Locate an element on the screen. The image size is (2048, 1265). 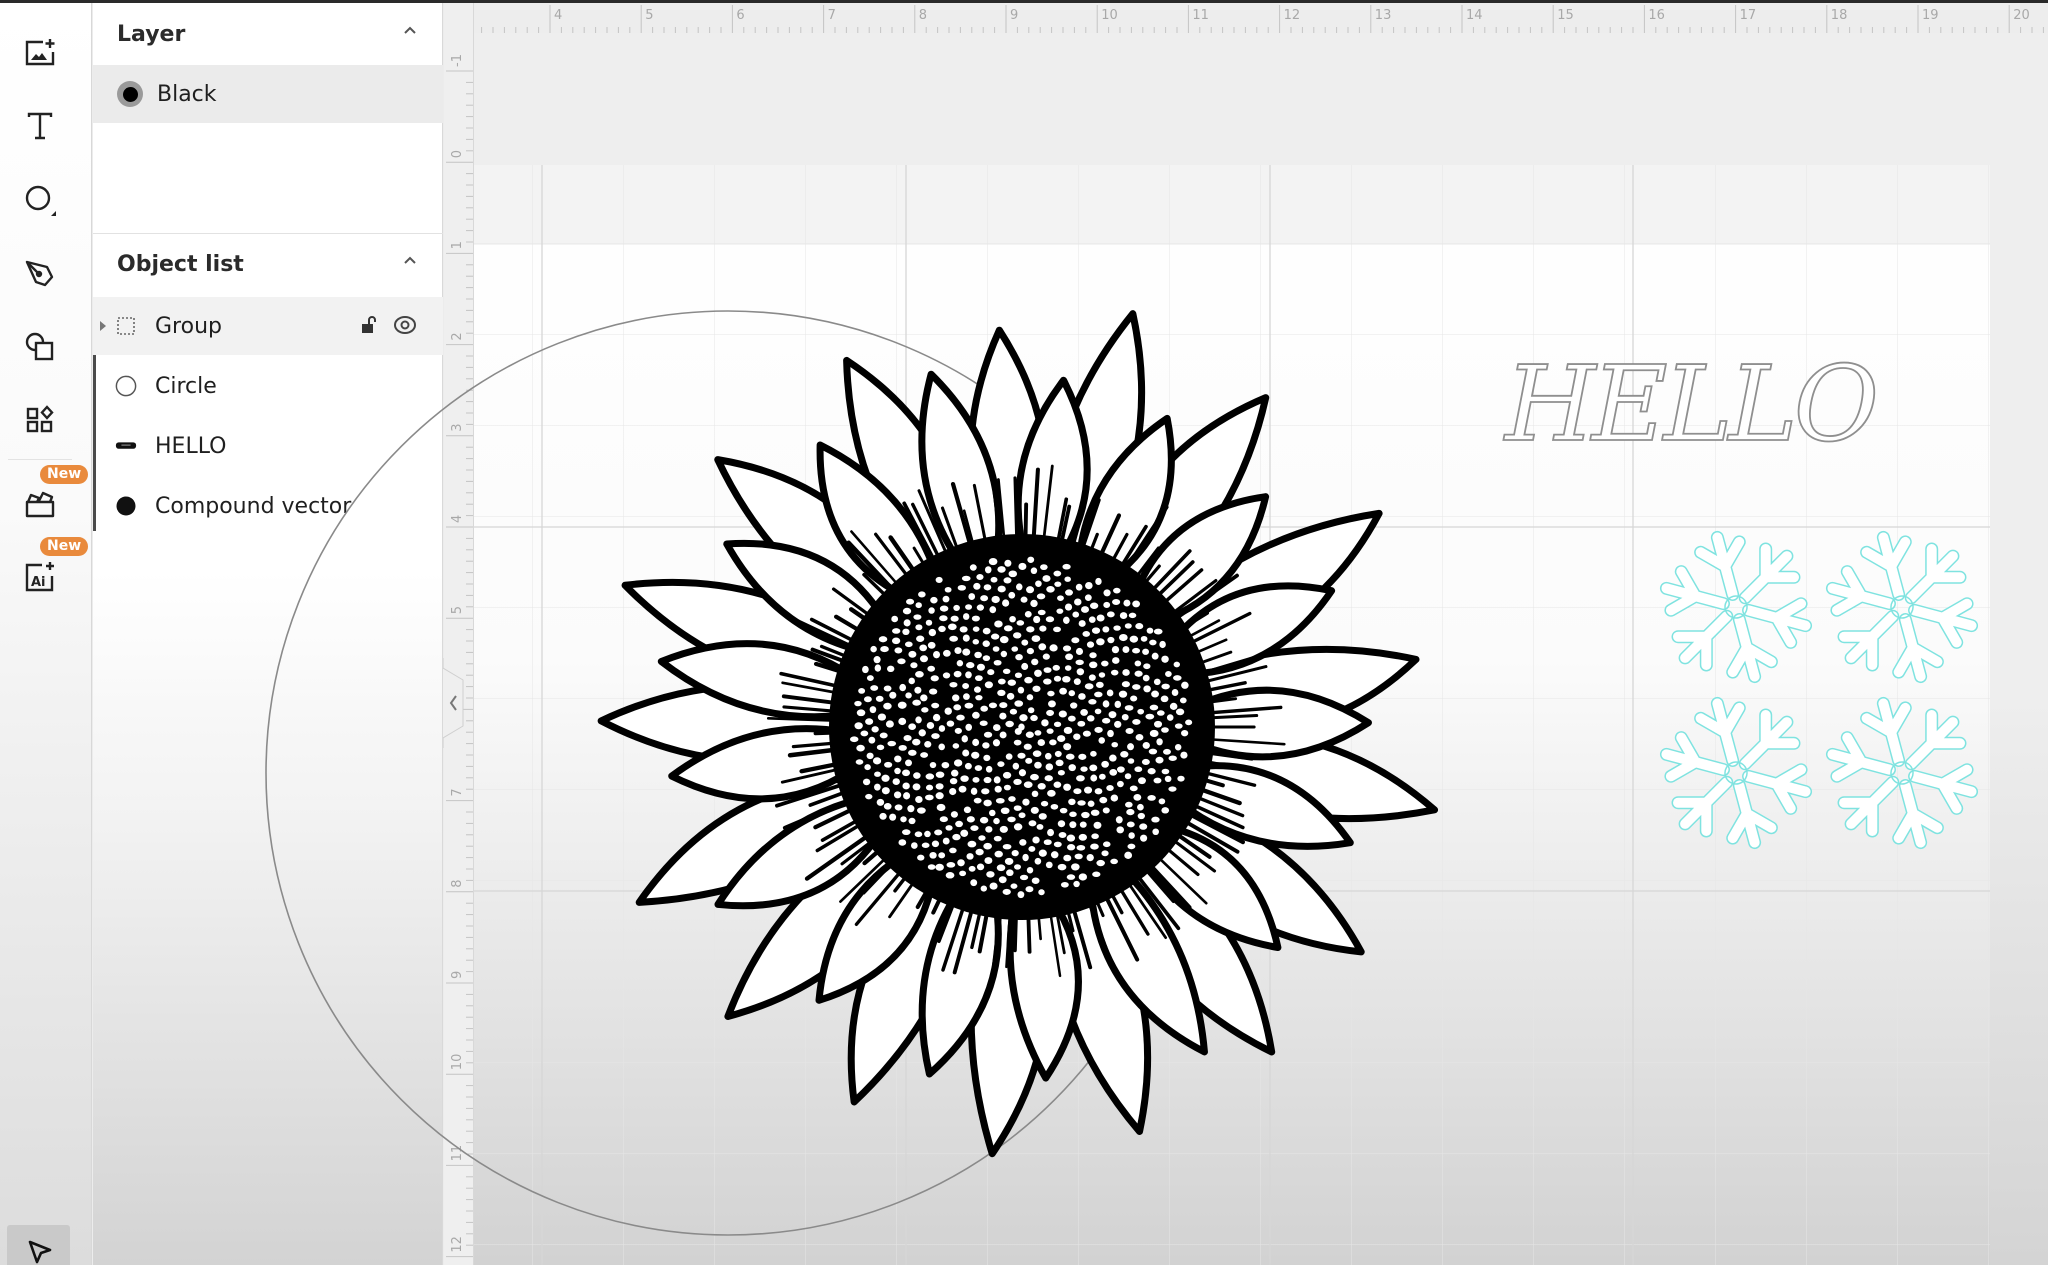
elements-tool is located at coordinates (40, 420).